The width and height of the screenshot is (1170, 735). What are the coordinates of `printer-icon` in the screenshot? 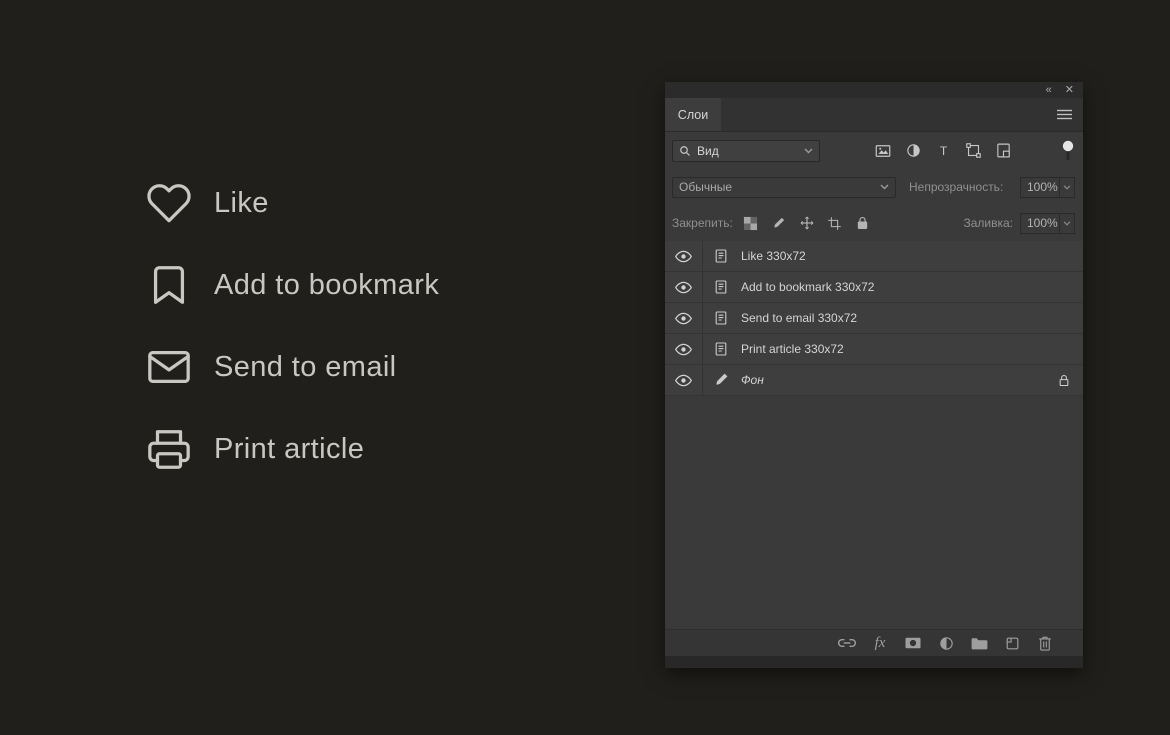 It's located at (169, 449).